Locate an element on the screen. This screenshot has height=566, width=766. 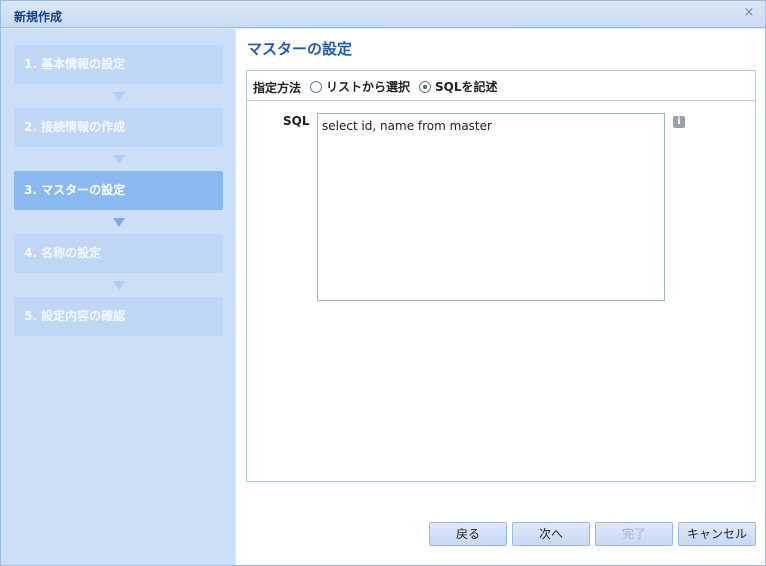
back-button: 戻る is located at coordinates (468, 534).